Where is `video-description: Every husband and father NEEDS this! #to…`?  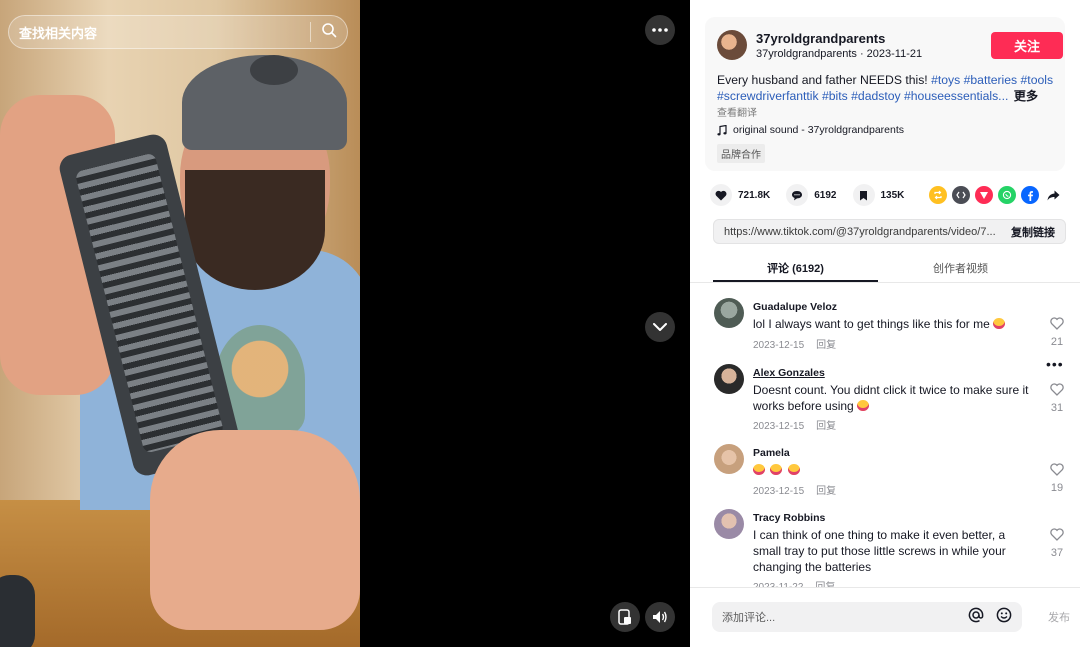
video-description: Every husband and father NEEDS this! #to… is located at coordinates (889, 88).